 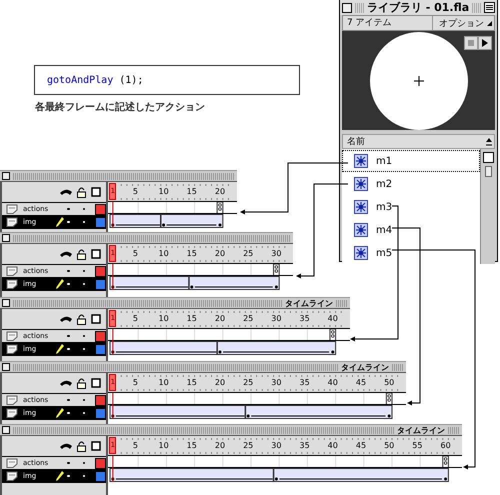 I want to click on play-button, so click(x=485, y=43).